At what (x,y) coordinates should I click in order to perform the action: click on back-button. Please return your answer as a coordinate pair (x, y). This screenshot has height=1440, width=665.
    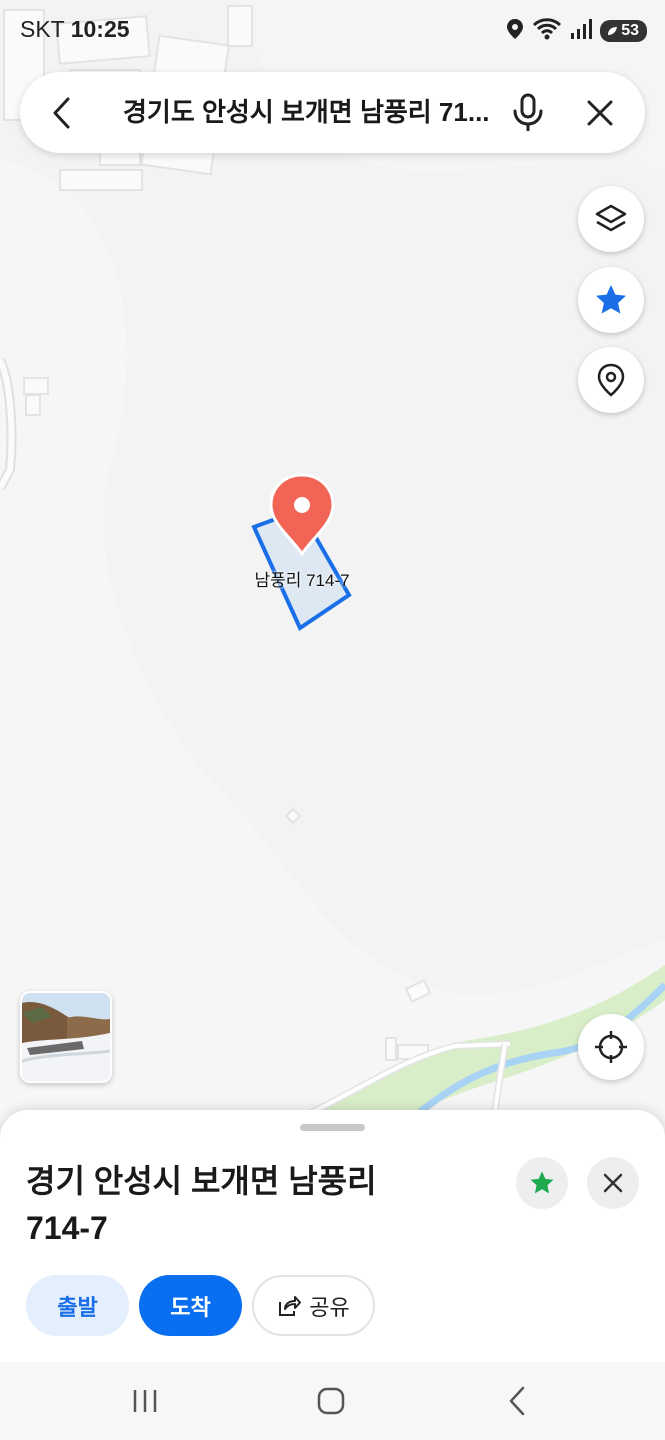
    Looking at the image, I should click on (62, 112).